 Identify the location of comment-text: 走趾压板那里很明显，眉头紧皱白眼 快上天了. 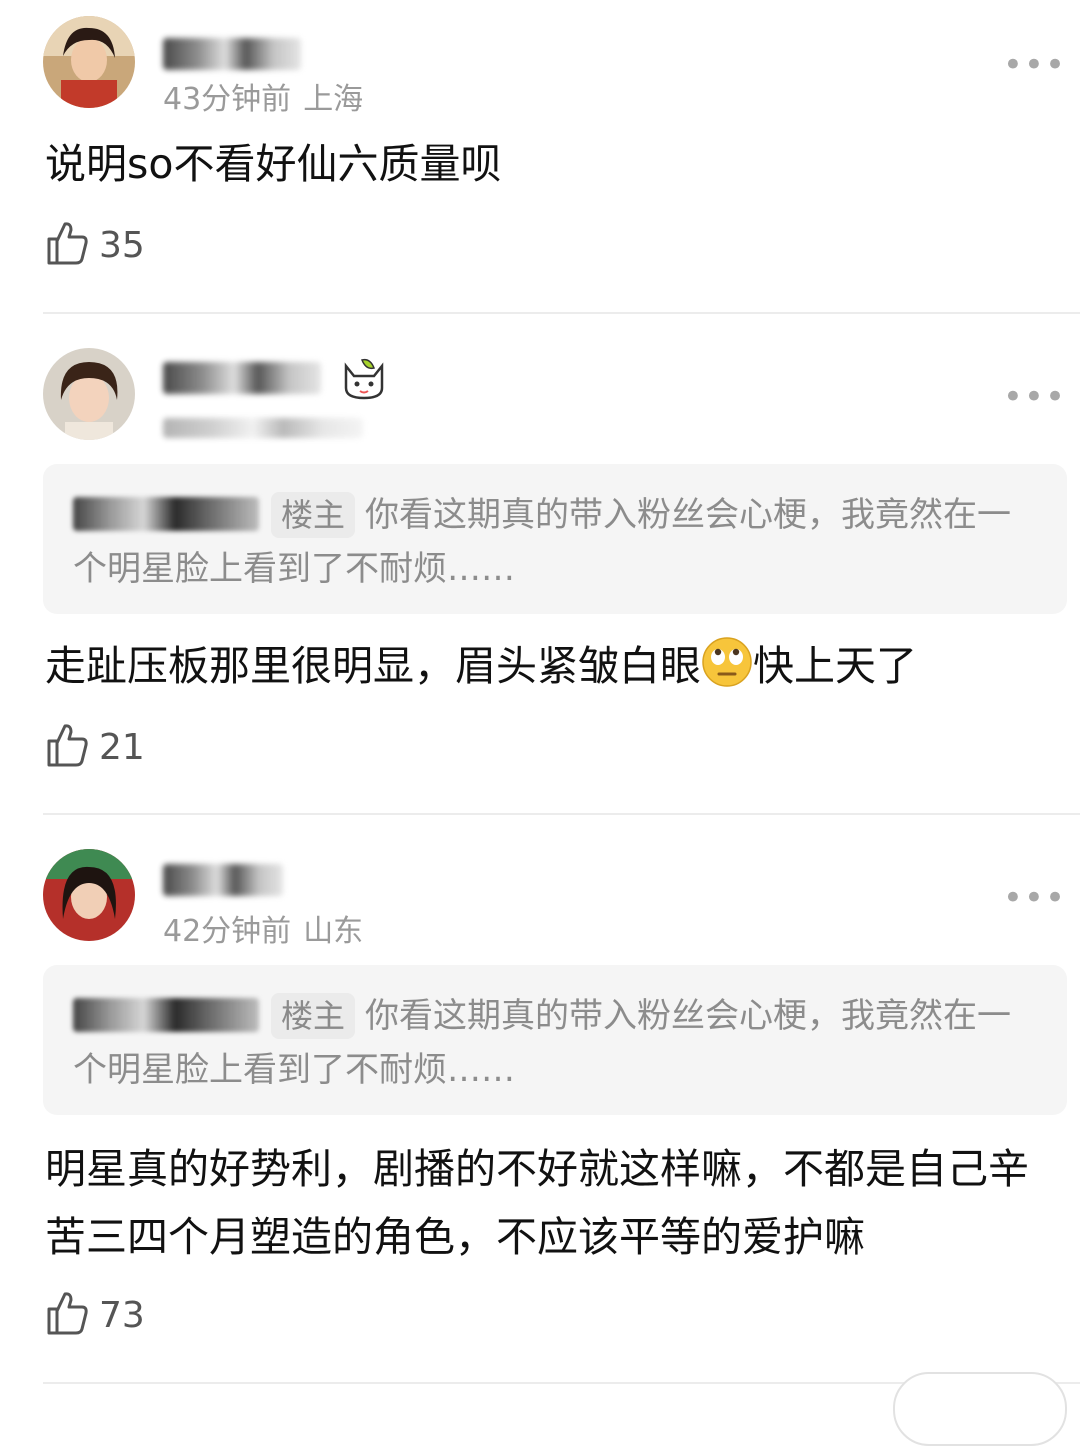
(550, 670).